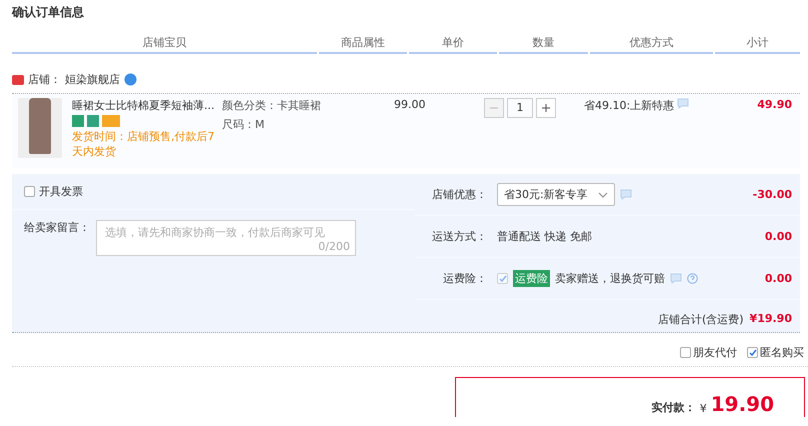  What do you see at coordinates (164, 44) in the screenshot?
I see `column-header: 店铺宝贝` at bounding box center [164, 44].